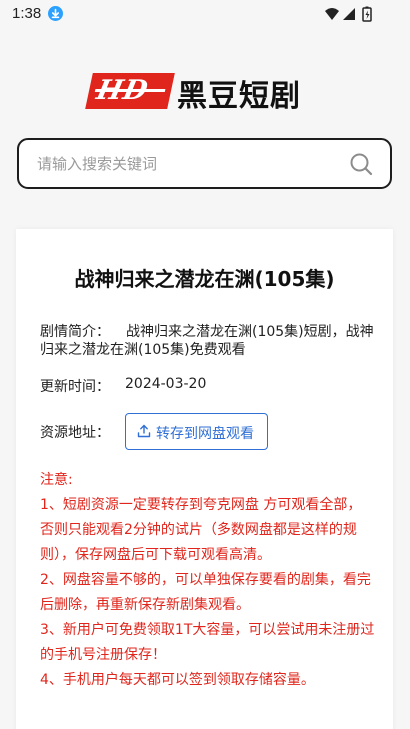 The width and height of the screenshot is (410, 729). What do you see at coordinates (55, 13) in the screenshot?
I see `download-notification-icon` at bounding box center [55, 13].